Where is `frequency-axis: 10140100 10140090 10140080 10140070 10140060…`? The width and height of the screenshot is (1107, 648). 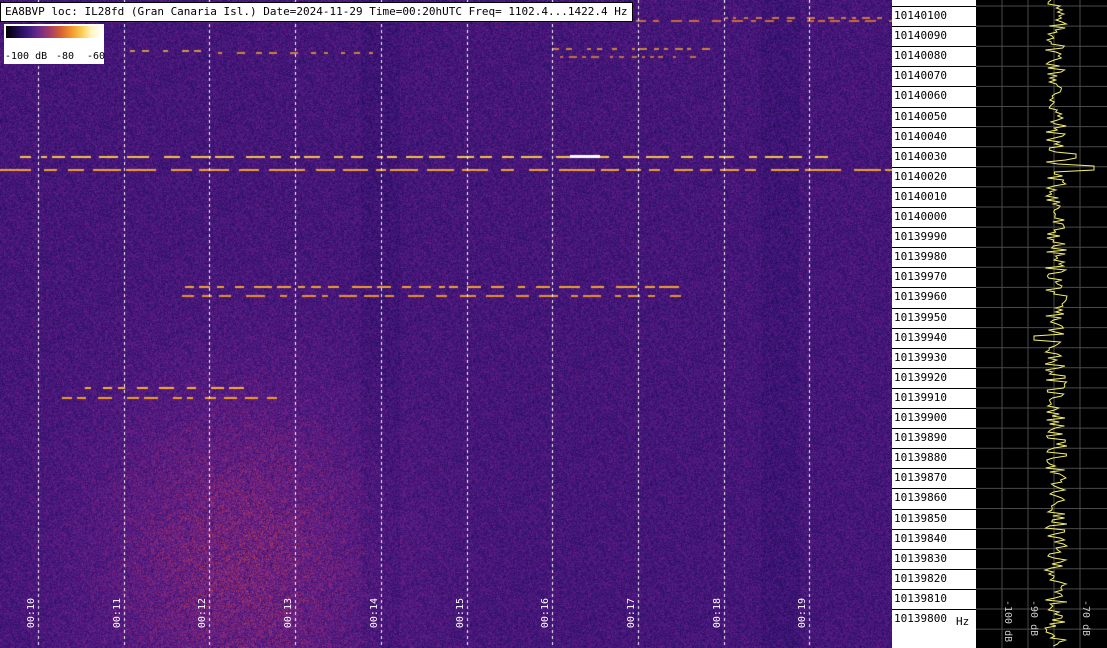
frequency-axis: 10140100 10140090 10140080 10140070 10140060… is located at coordinates (934, 324).